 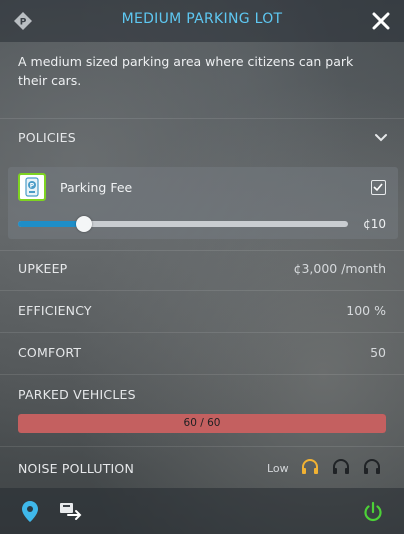 I want to click on location-pin-icon, so click(x=30, y=512).